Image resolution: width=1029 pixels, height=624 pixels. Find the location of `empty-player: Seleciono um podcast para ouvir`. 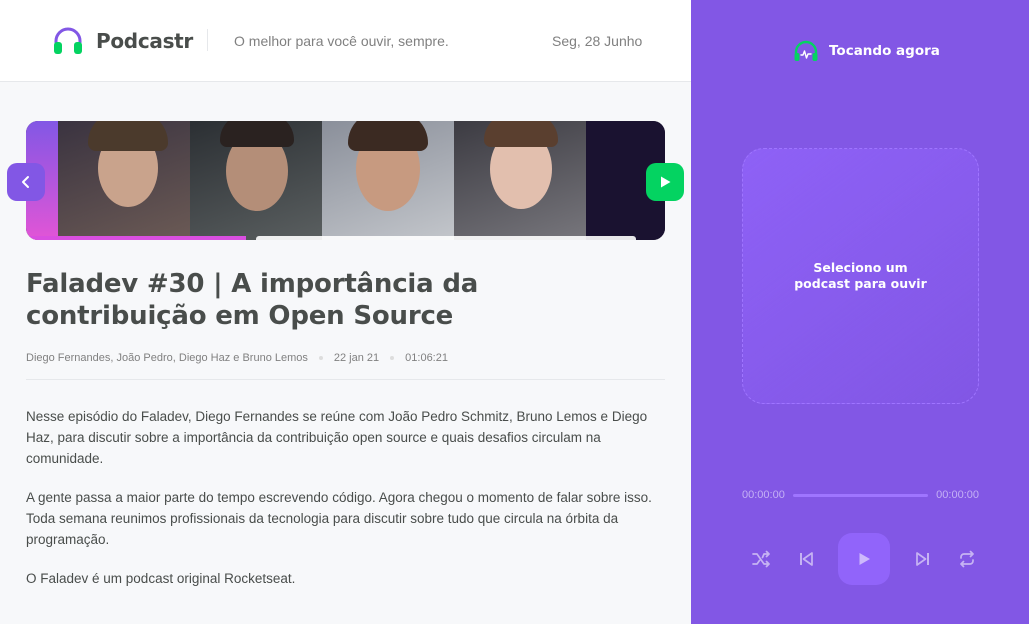

empty-player: Seleciono um podcast para ouvir is located at coordinates (860, 276).